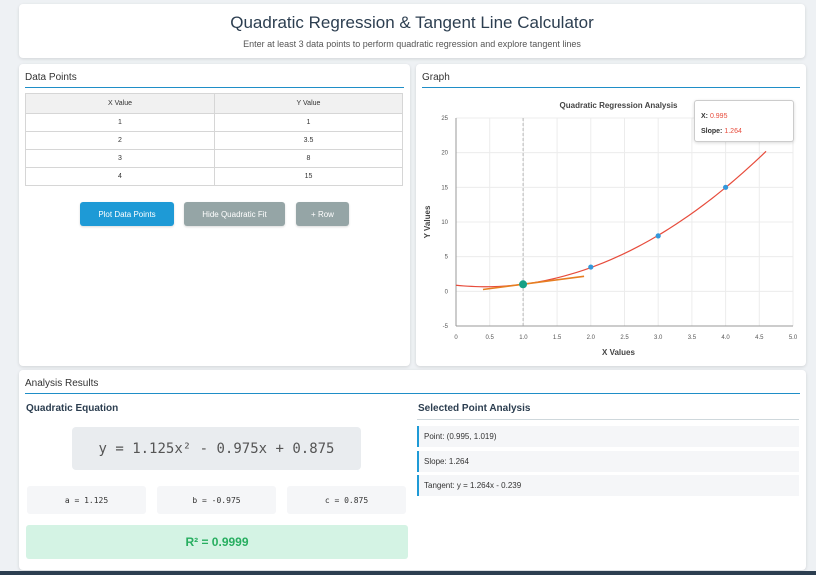  Describe the element at coordinates (120, 158) in the screenshot. I see `x-value-cell: 3` at that location.